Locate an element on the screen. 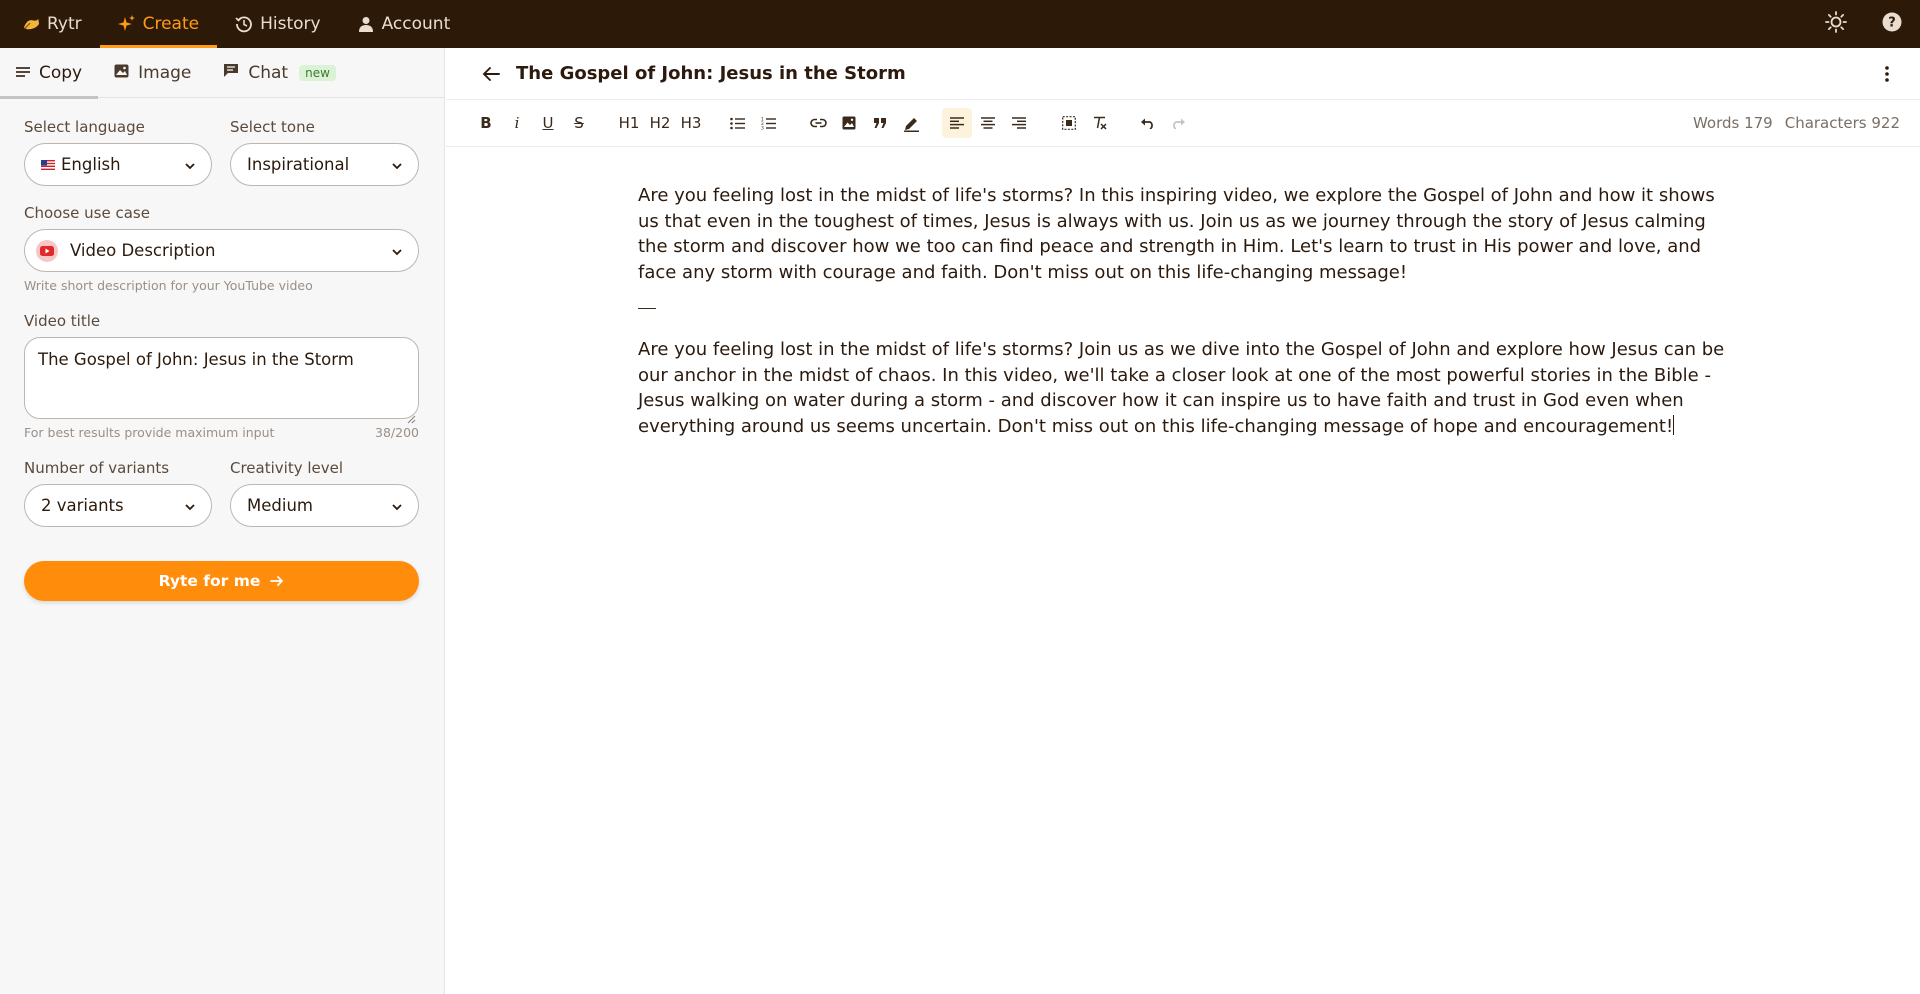  bold-button: B is located at coordinates (486, 123).